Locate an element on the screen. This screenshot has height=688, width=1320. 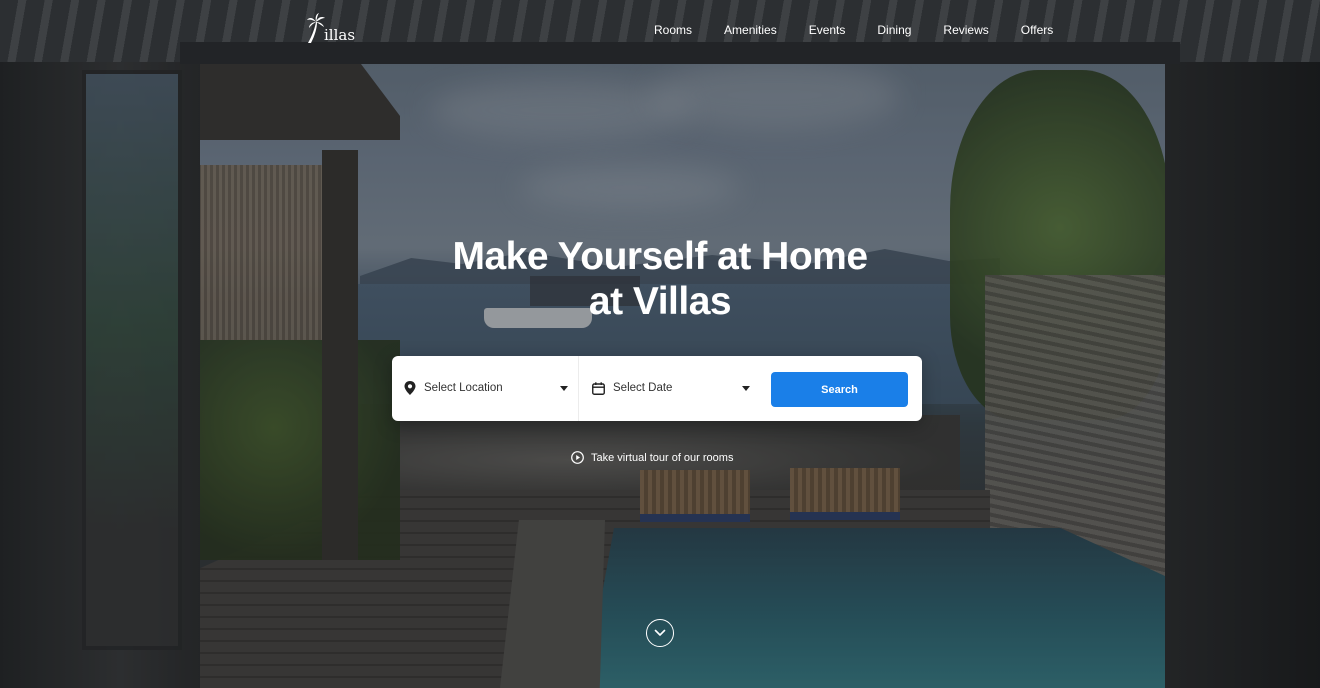
nav-link-dining: Dining is located at coordinates (894, 30).